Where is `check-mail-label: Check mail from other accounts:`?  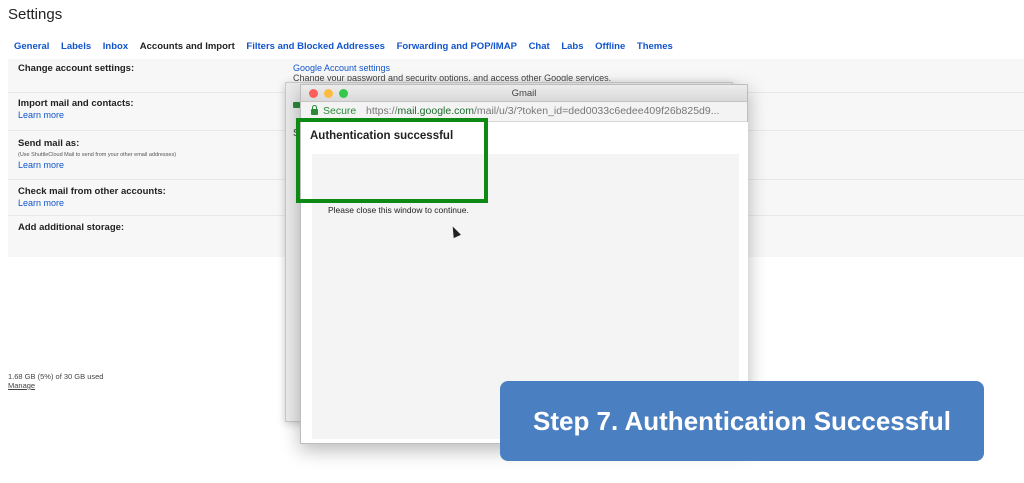
check-mail-label: Check mail from other accounts: is located at coordinates (92, 191).